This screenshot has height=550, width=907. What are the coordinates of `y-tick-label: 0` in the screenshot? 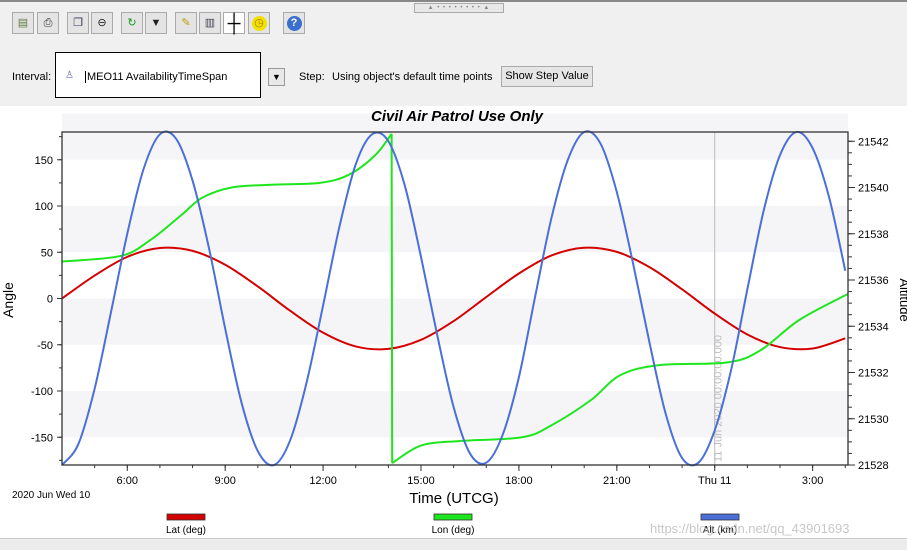 It's located at (50, 300).